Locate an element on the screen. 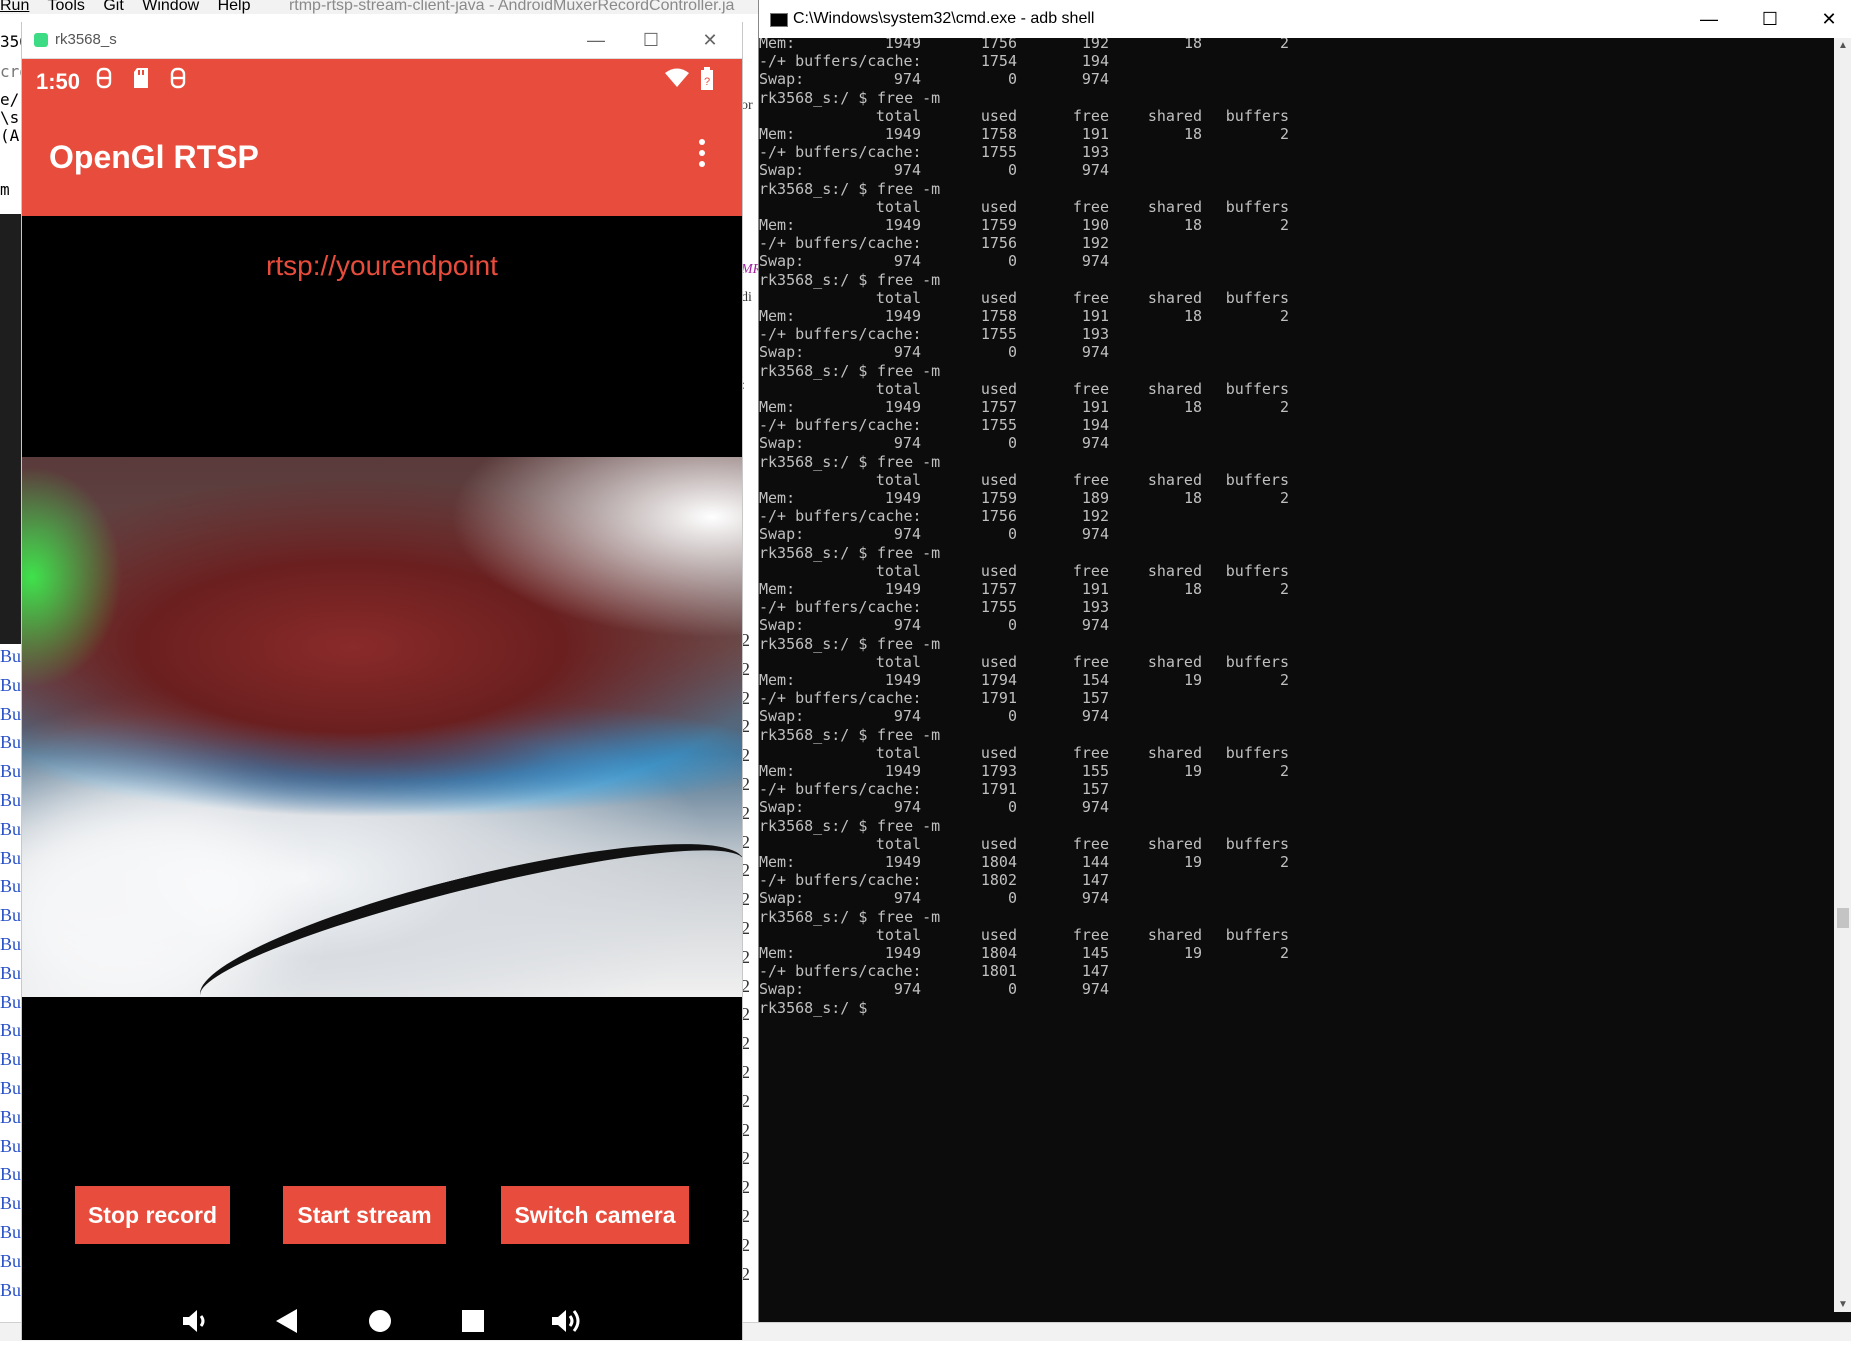 Image resolution: width=1851 pixels, height=1354 pixels. start-stream-button: Start stream is located at coordinates (364, 1215).